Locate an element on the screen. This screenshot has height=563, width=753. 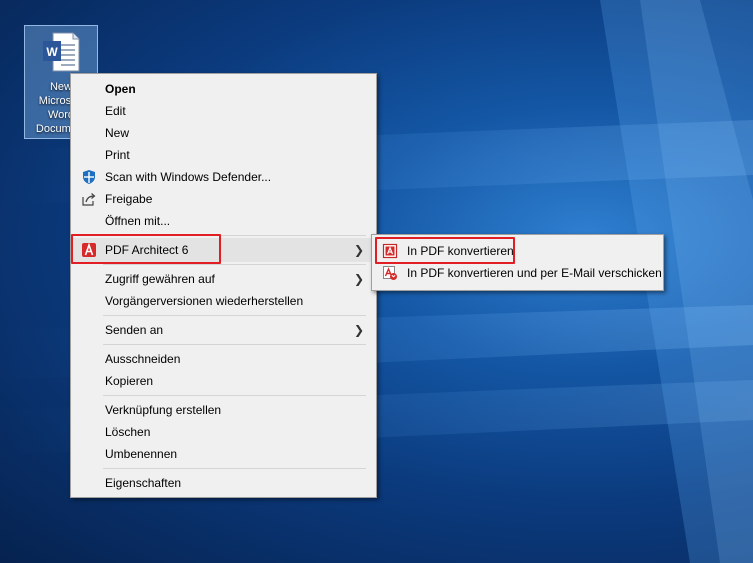
menu-item-kopieren: Kopieren is located at coordinates (223, 381).